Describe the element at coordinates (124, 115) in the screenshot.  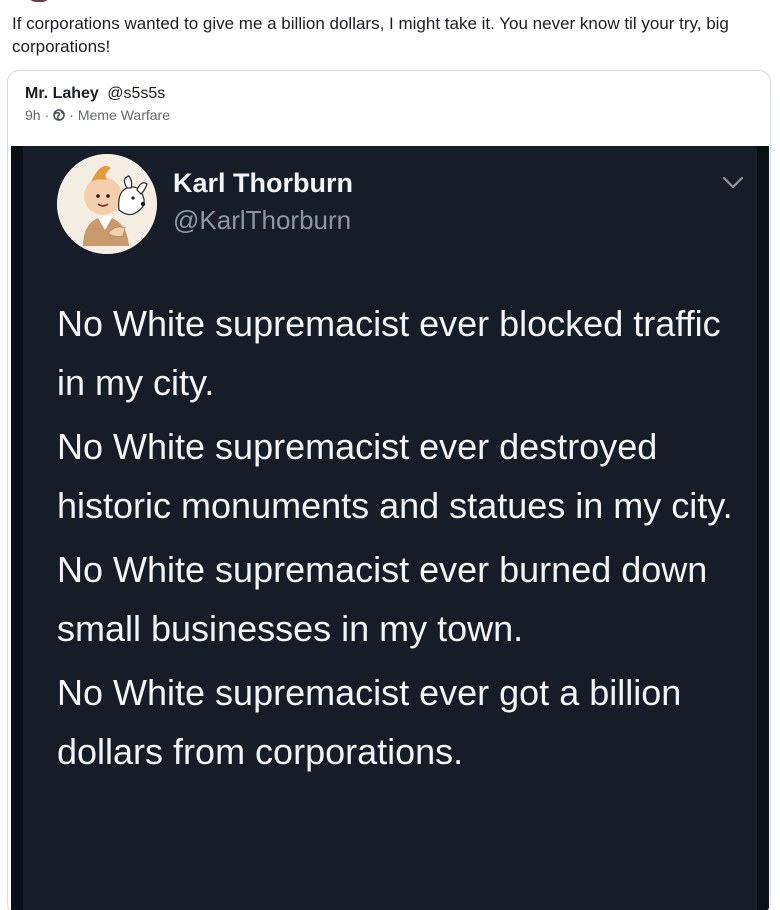
I see `group-name: Meme Warfare` at that location.